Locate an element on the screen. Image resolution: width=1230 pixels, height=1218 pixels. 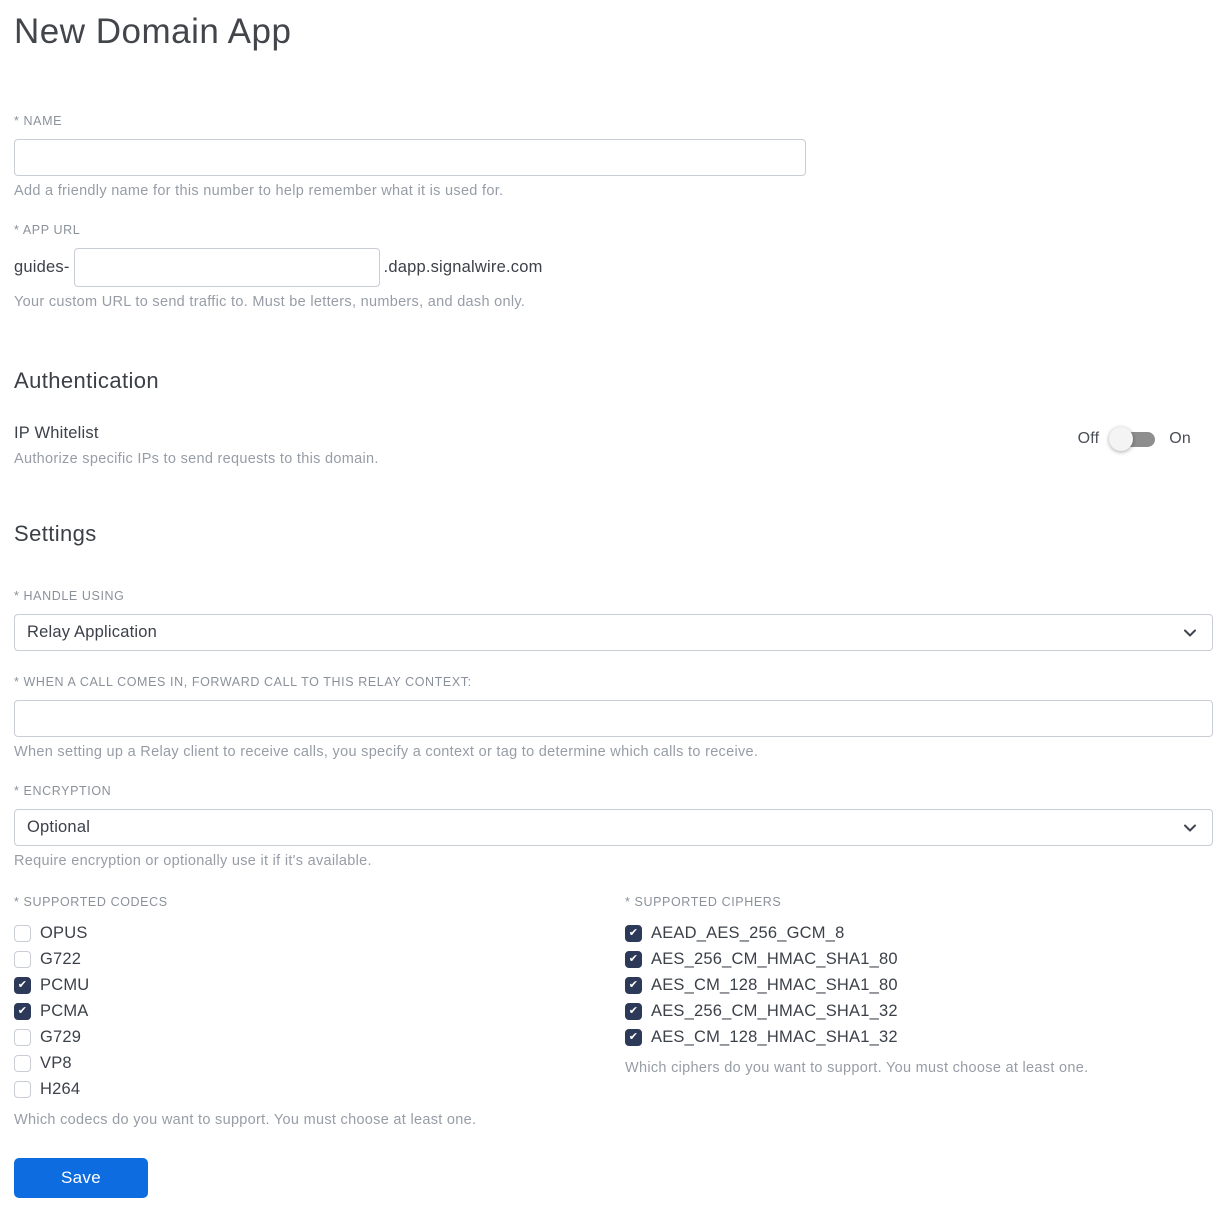
codecs-checkbox-list: OPUS G722 ✔ PCMU ✔ PCMA G729 VP8 H264 is located at coordinates (319, 1011).